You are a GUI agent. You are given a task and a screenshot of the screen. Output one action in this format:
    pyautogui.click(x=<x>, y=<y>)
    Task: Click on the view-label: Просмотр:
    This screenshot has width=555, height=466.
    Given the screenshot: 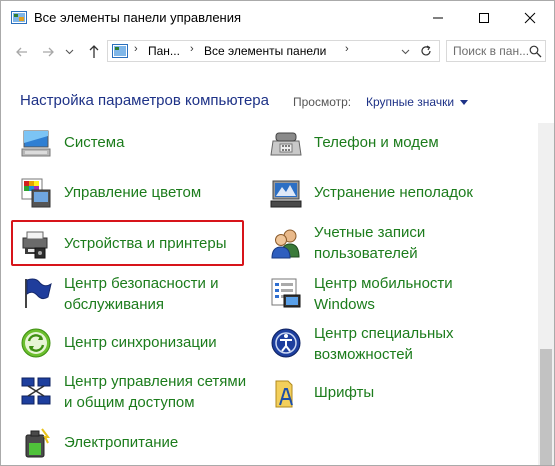 What is the action you would take?
    pyautogui.click(x=322, y=102)
    